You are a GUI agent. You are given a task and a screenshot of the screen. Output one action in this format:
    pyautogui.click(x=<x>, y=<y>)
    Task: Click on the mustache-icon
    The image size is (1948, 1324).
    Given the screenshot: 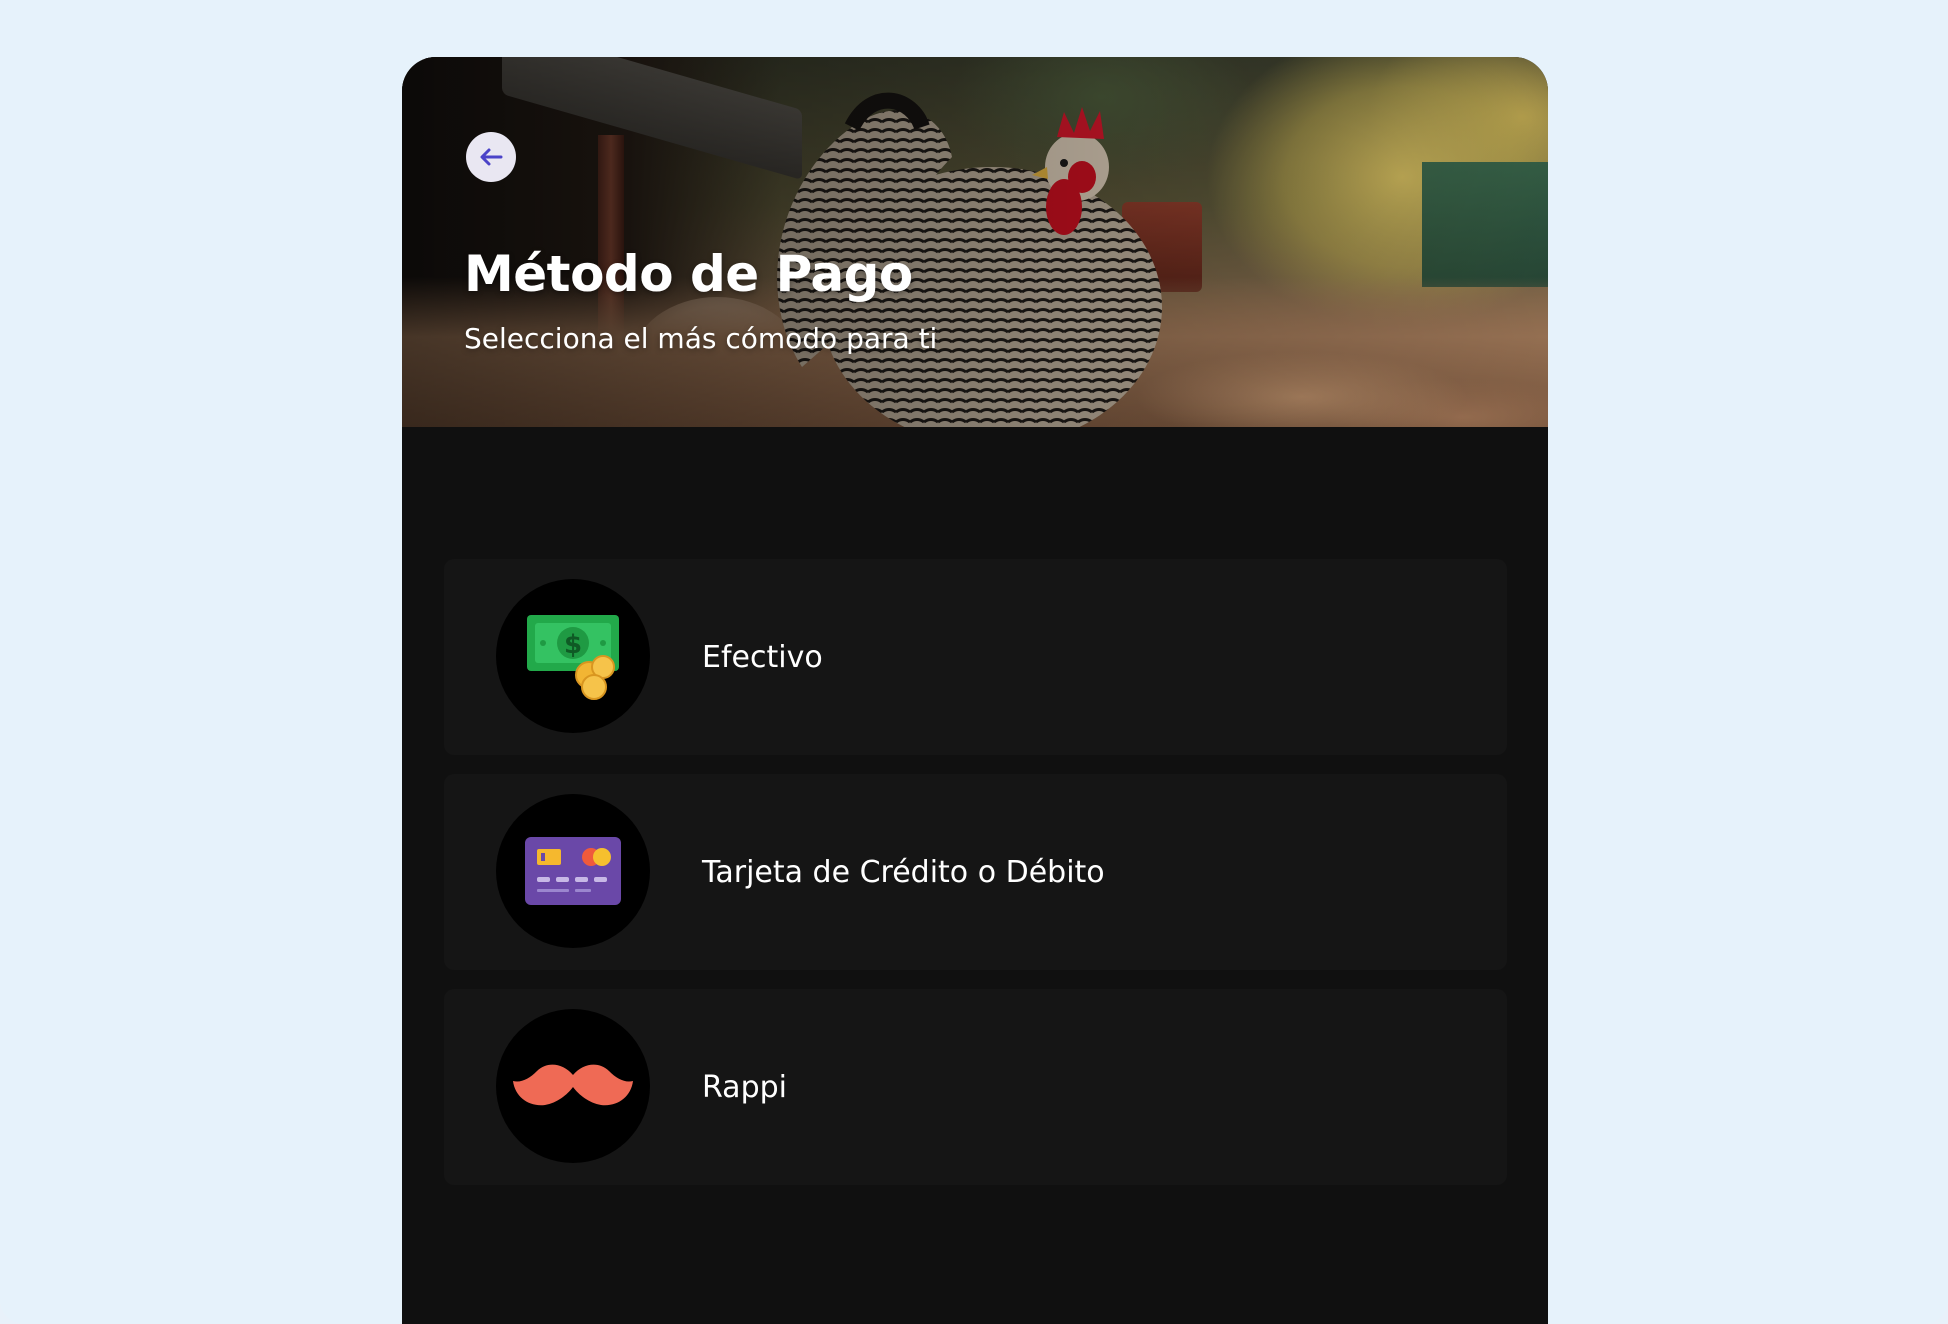 What is the action you would take?
    pyautogui.click(x=573, y=1086)
    